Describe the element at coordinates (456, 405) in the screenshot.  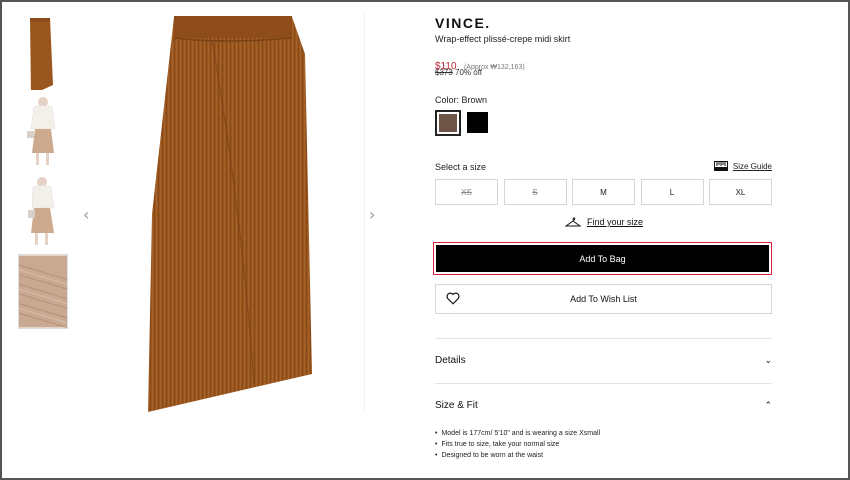
I see `size-fit-label: Size & Fit` at that location.